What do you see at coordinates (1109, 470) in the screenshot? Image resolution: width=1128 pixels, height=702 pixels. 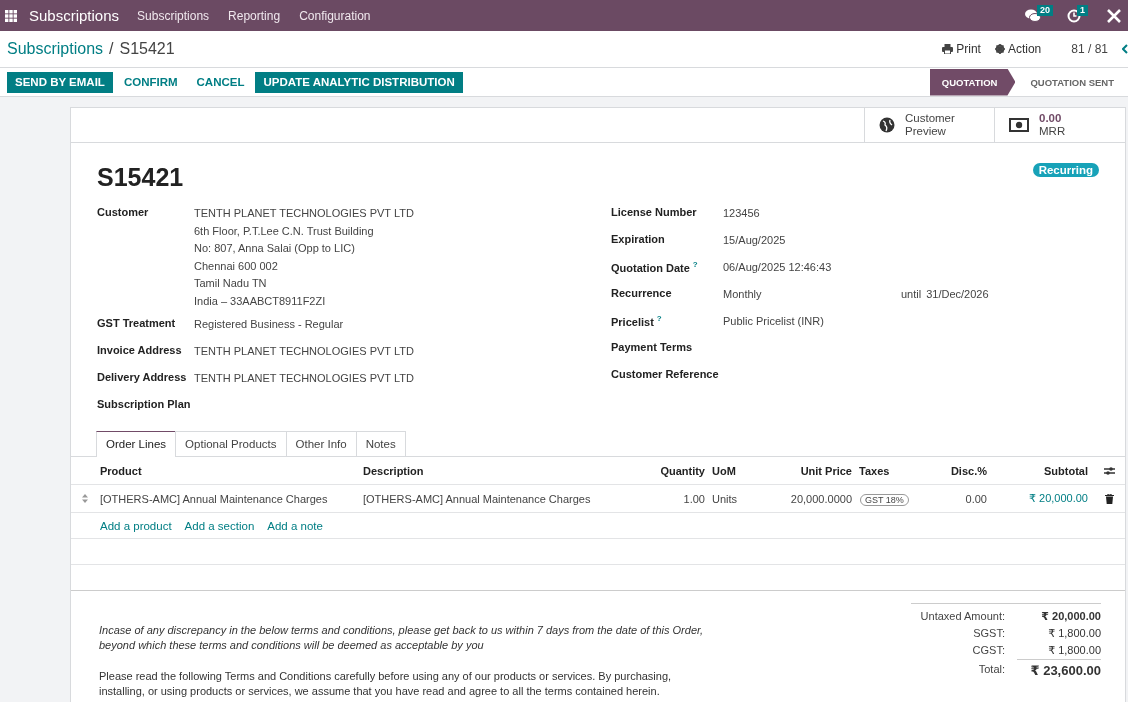 I see `column-settings-icon` at bounding box center [1109, 470].